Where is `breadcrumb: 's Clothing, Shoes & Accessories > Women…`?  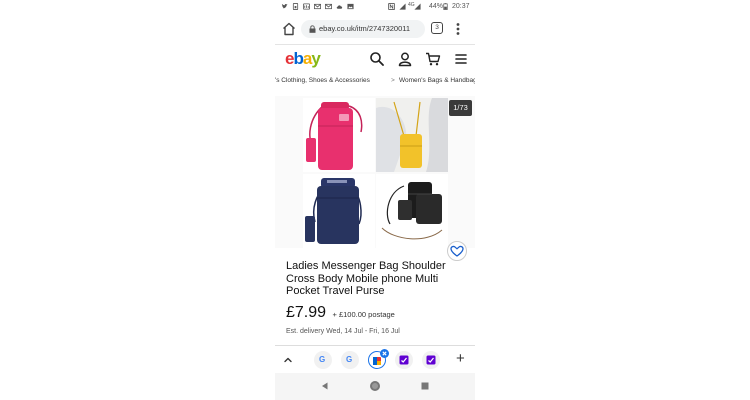 breadcrumb: 's Clothing, Shoes & Accessories > Women… is located at coordinates (375, 81).